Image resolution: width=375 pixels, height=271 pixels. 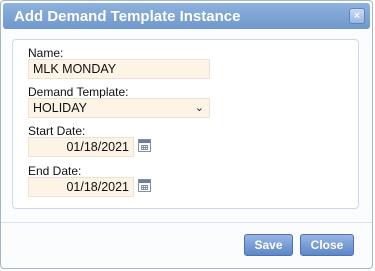 What do you see at coordinates (60, 108) in the screenshot?
I see `demand-template-value: HOLIDAY` at bounding box center [60, 108].